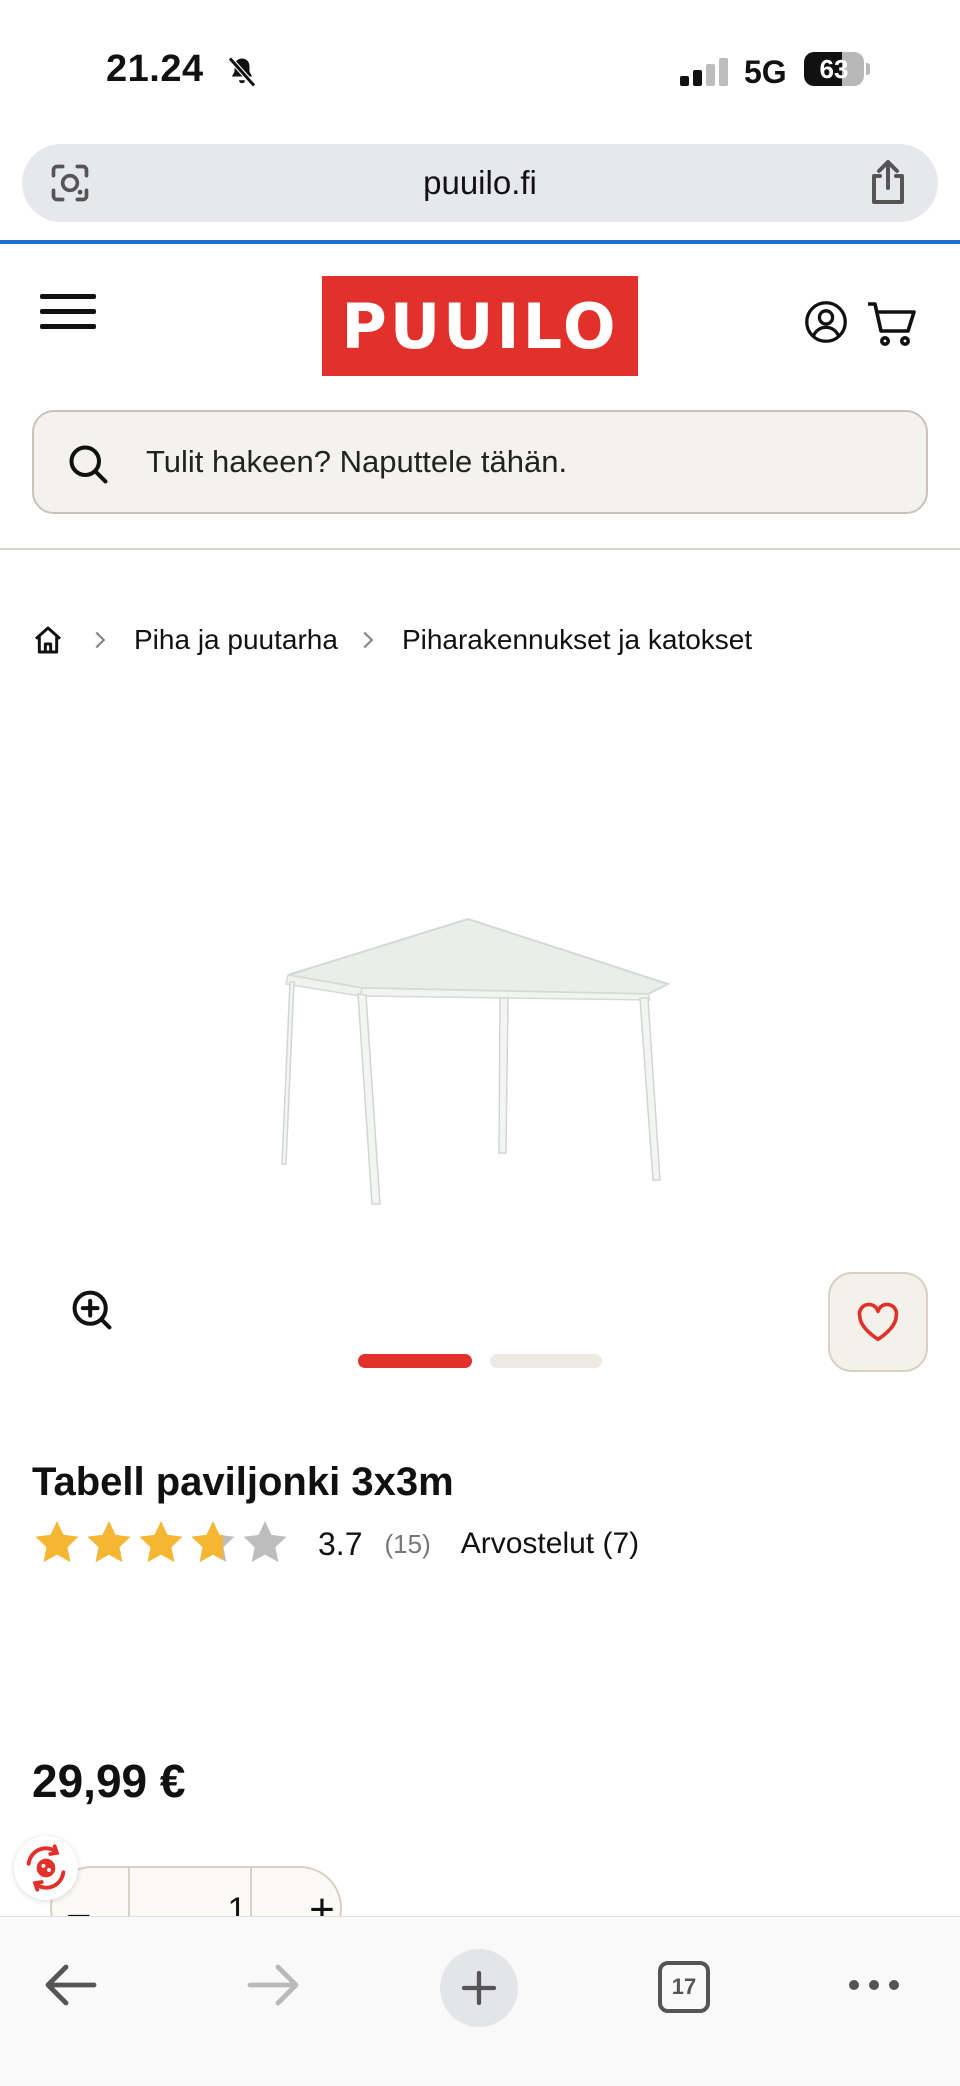  I want to click on back-icon, so click(70, 1985).